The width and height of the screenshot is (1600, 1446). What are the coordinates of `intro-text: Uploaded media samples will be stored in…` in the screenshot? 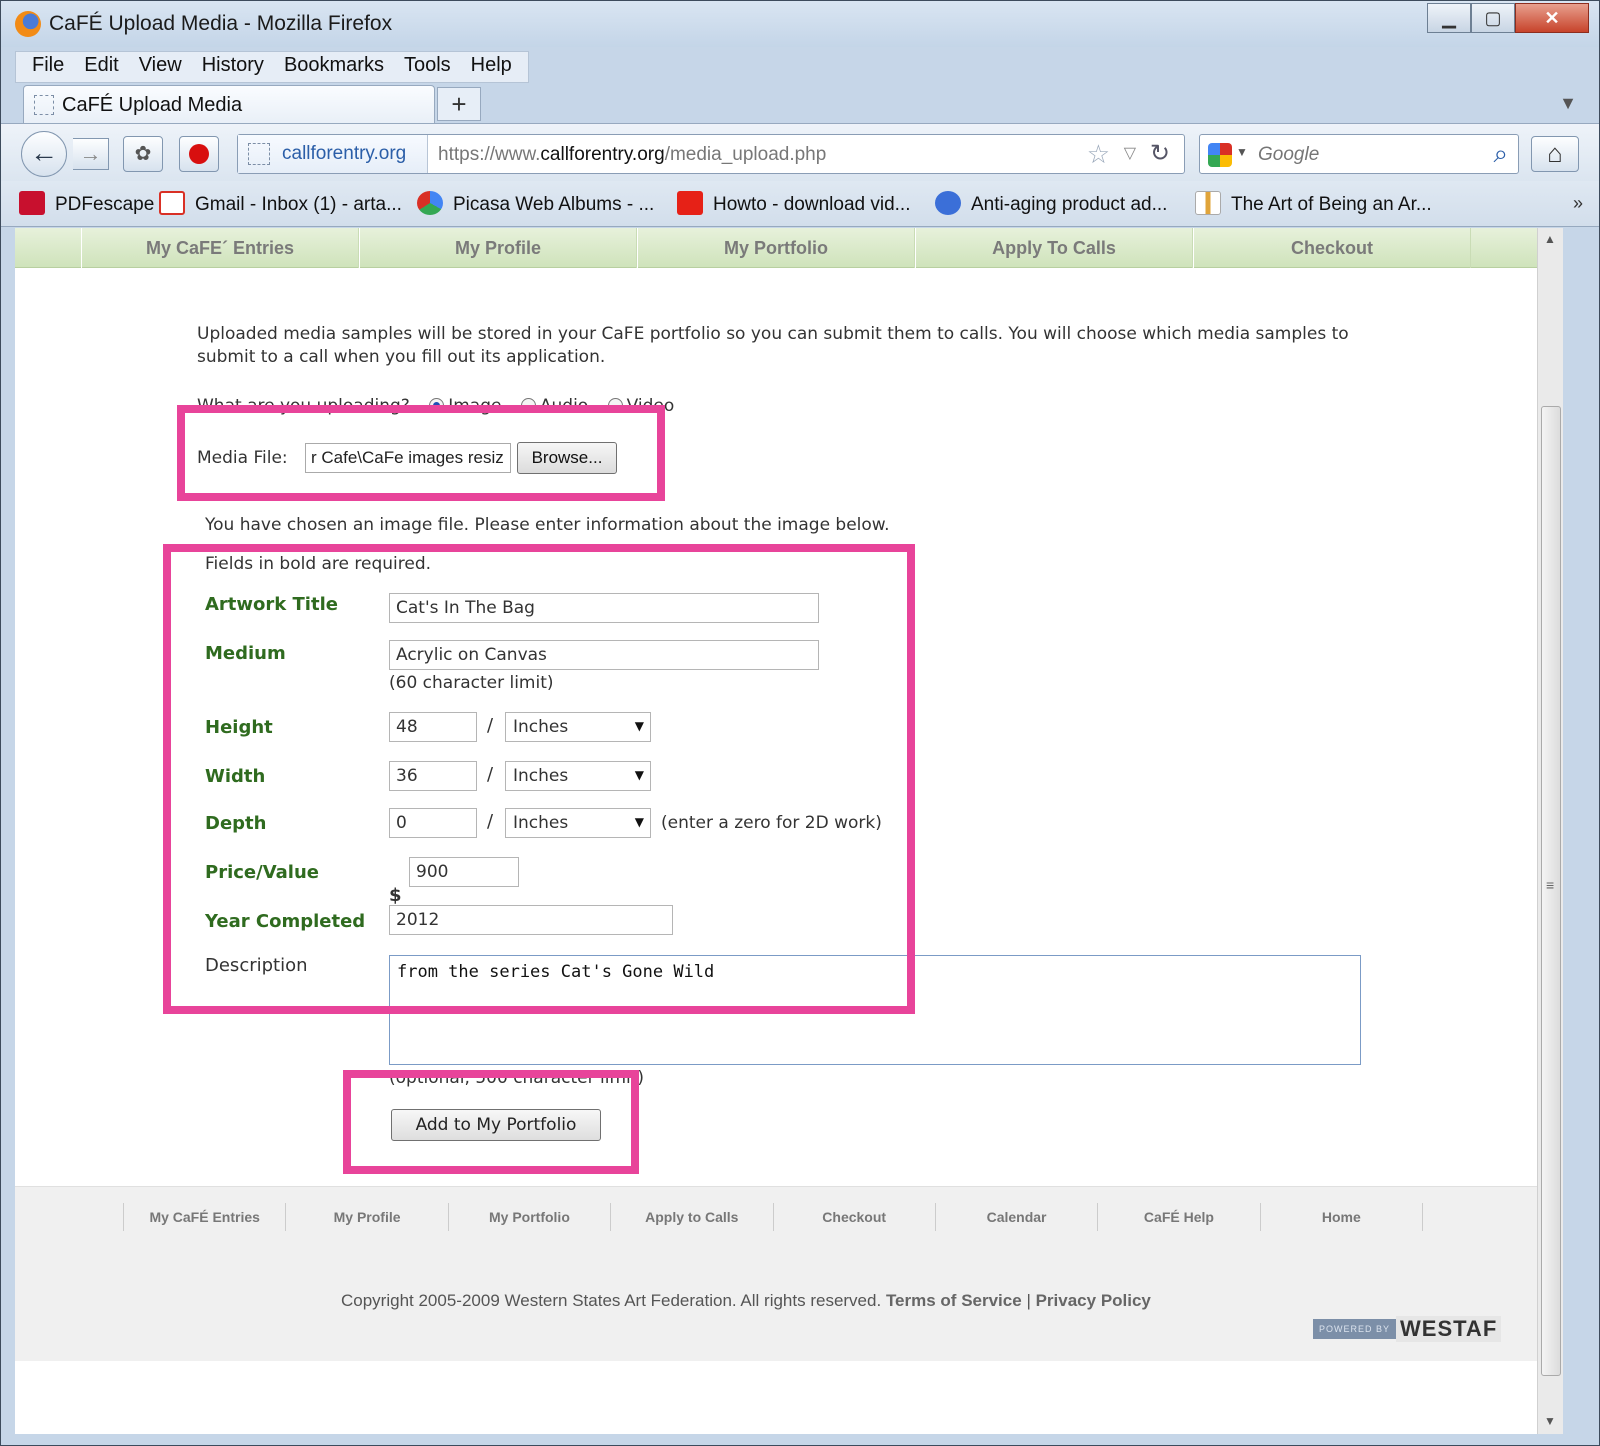 It's located at (773, 345).